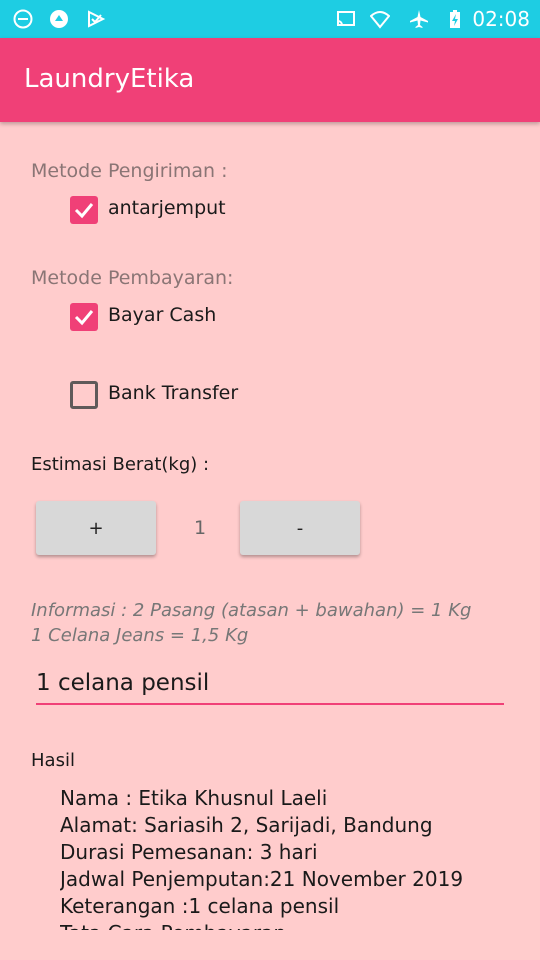 The height and width of the screenshot is (960, 540). What do you see at coordinates (132, 278) in the screenshot?
I see `payment-method-label: Metode Pembayaran:` at bounding box center [132, 278].